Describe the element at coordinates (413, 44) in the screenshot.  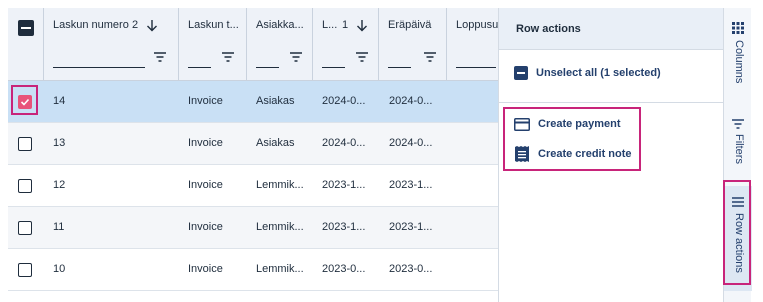
I see `column-header-due-date: Eräpäivä` at that location.